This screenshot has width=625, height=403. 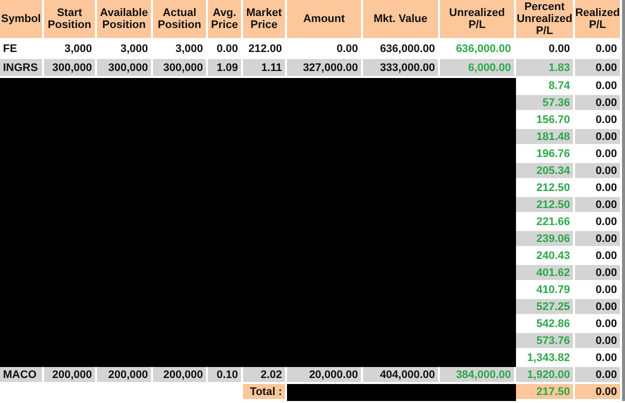 What do you see at coordinates (325, 68) in the screenshot?
I see `table-cell: 327,000.00` at bounding box center [325, 68].